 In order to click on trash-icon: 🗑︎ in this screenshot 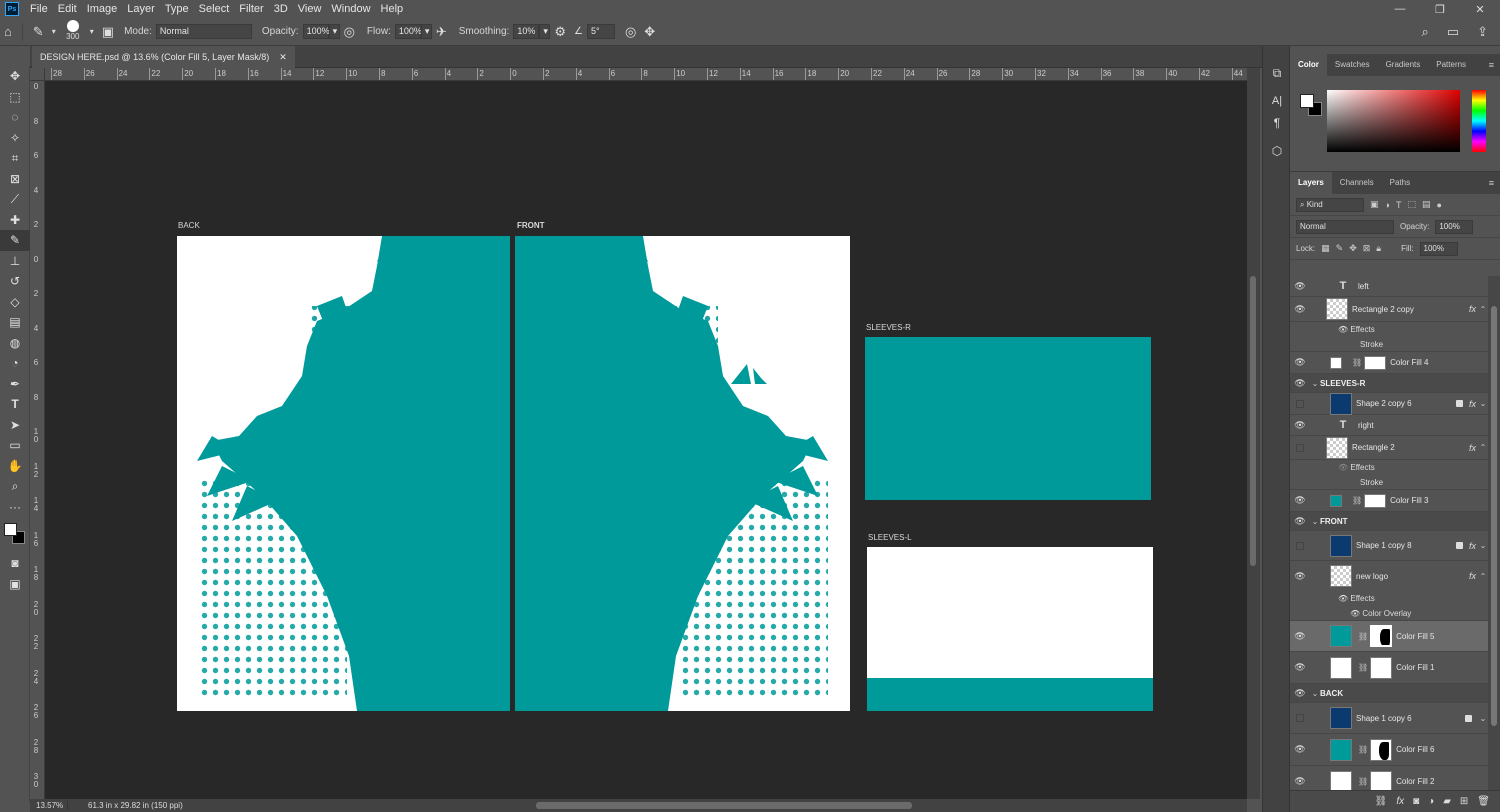, I will do `click(1483, 801)`.